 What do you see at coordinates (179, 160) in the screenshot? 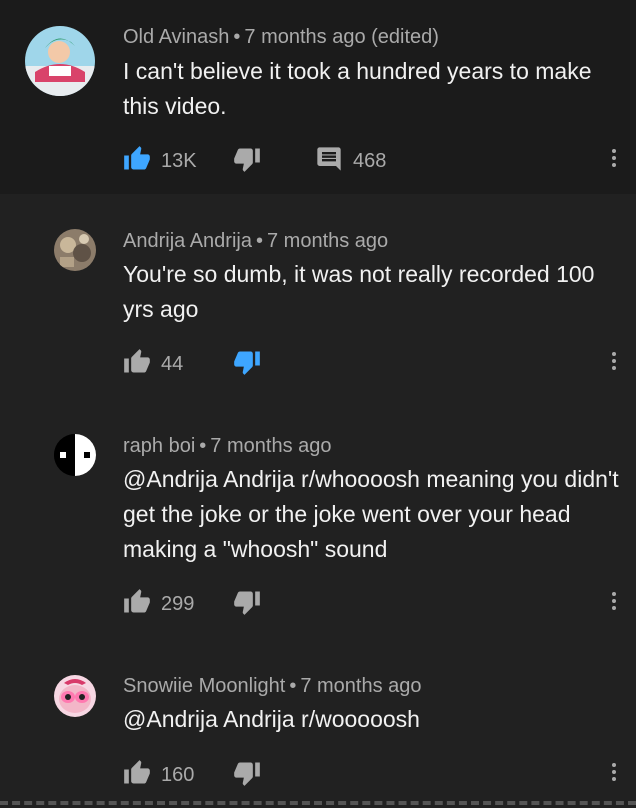
I see `like-count: 13K` at bounding box center [179, 160].